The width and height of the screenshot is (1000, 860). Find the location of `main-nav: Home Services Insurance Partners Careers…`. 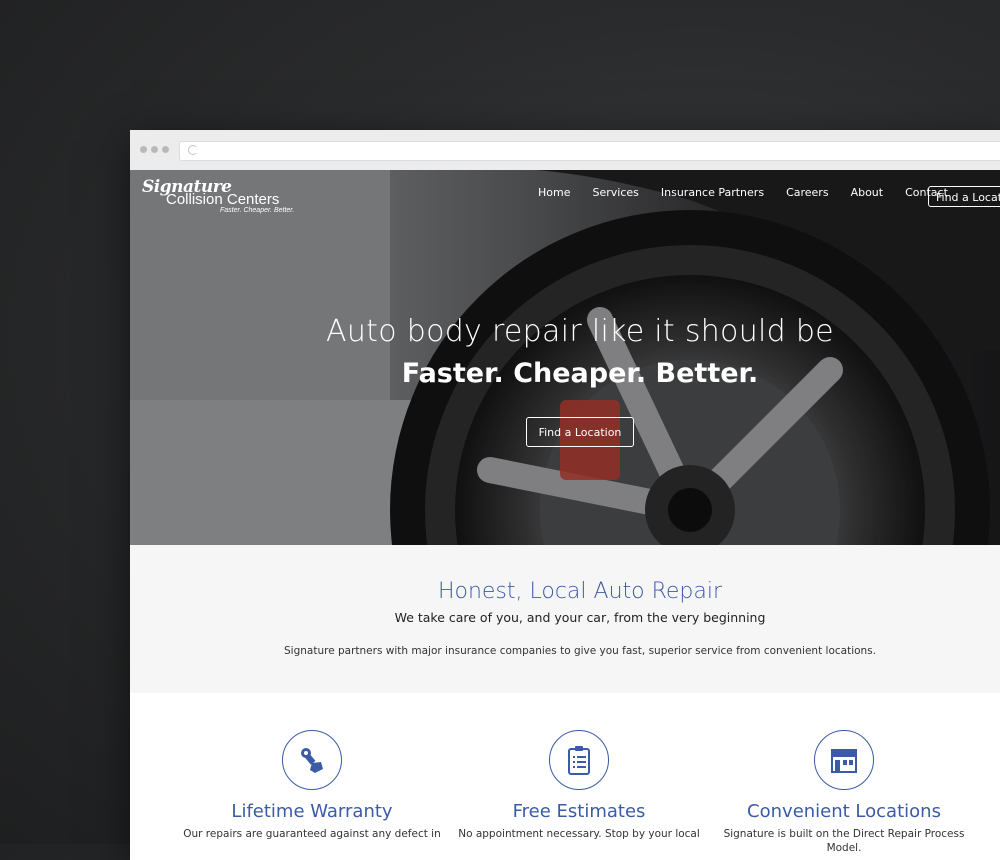

main-nav: Home Services Insurance Partners Careers… is located at coordinates (754, 192).